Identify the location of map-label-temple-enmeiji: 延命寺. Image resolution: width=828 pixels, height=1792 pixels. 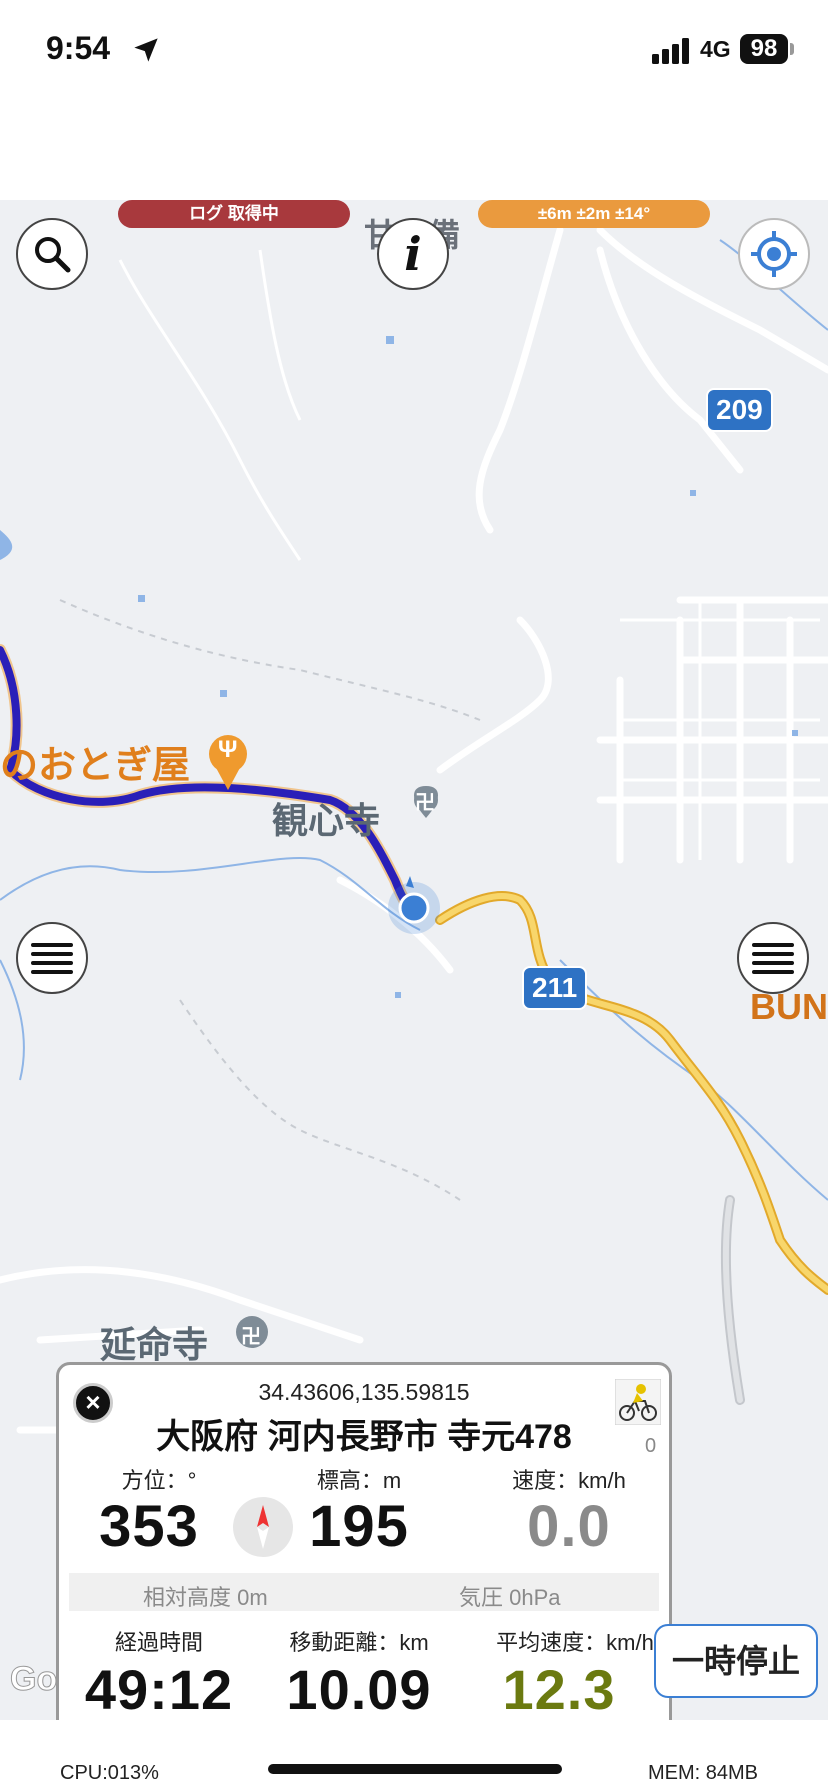
(154, 1344).